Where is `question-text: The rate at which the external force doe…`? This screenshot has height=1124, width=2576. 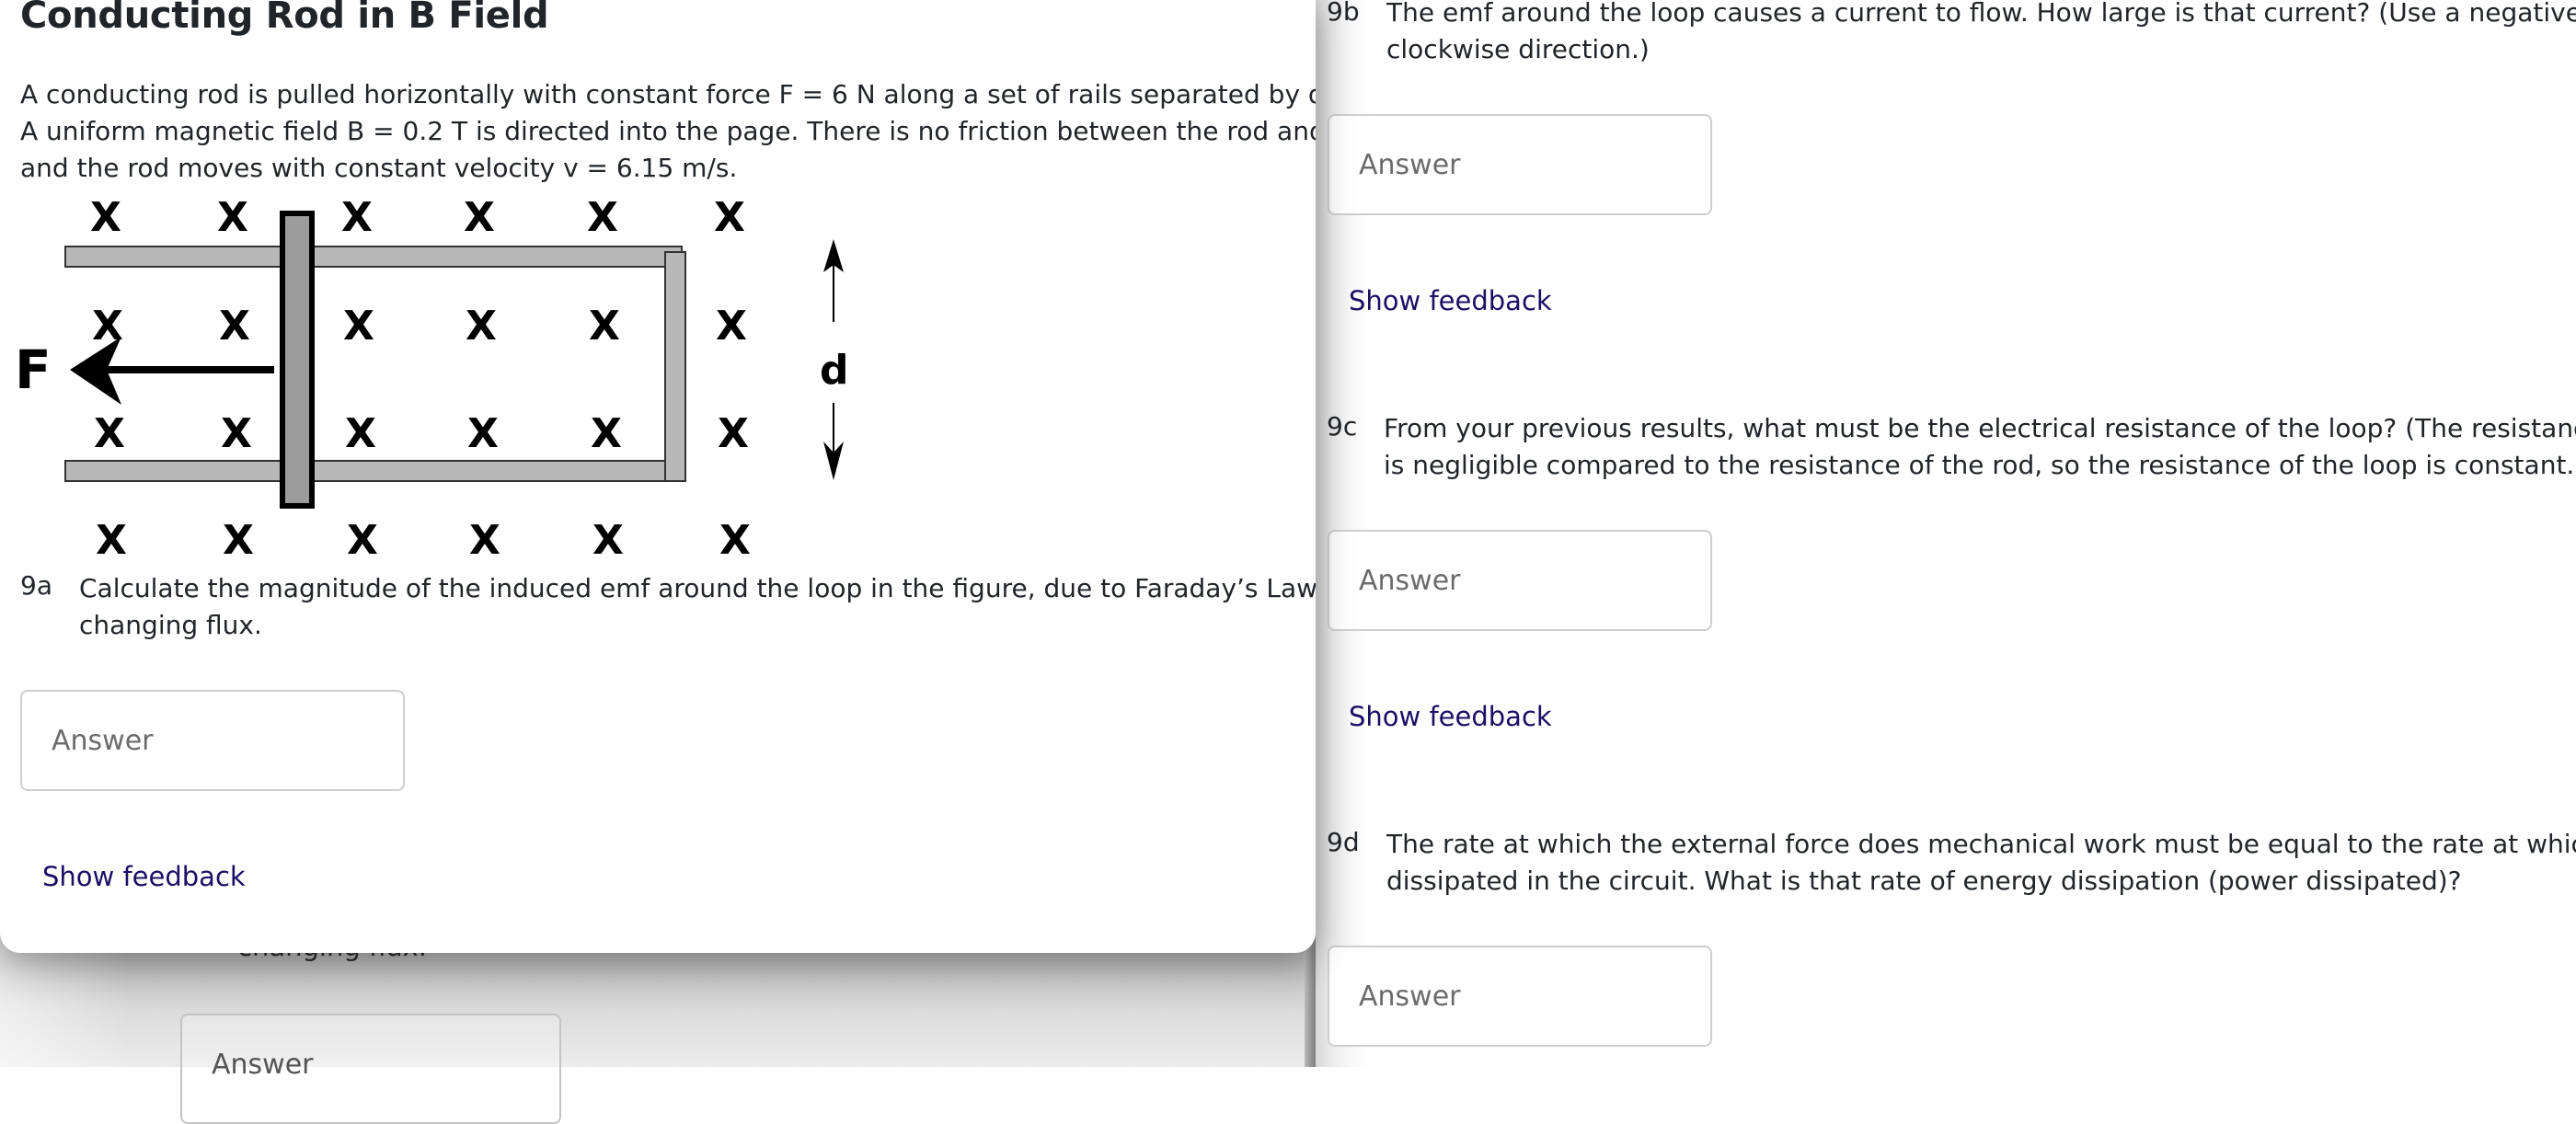
question-text: The rate at which the external force doe… is located at coordinates (1981, 862).